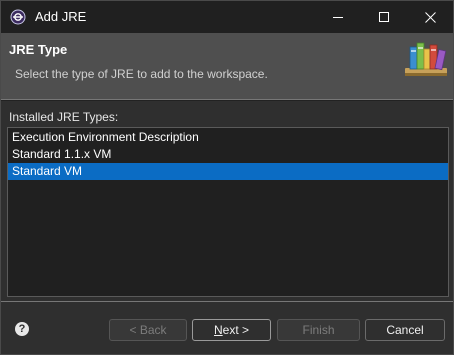 The width and height of the screenshot is (454, 355). I want to click on maximize-icon, so click(384, 17).